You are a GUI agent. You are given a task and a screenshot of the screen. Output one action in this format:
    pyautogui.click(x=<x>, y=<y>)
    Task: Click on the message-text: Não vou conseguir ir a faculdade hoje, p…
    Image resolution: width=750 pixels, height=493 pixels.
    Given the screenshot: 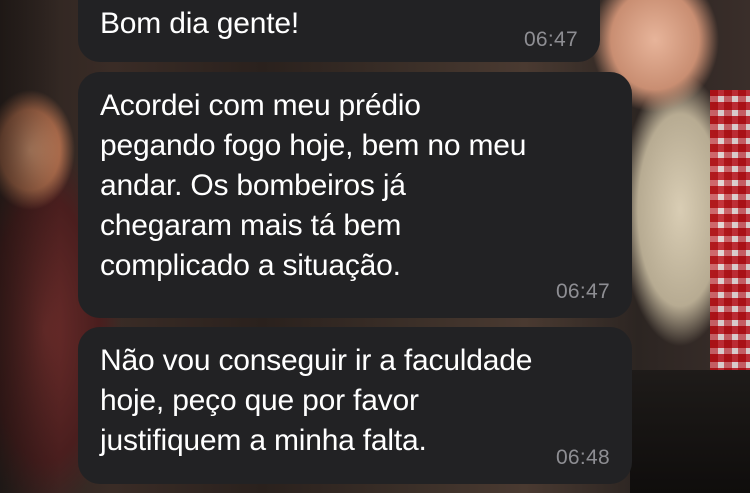 What is the action you would take?
    pyautogui.click(x=316, y=400)
    